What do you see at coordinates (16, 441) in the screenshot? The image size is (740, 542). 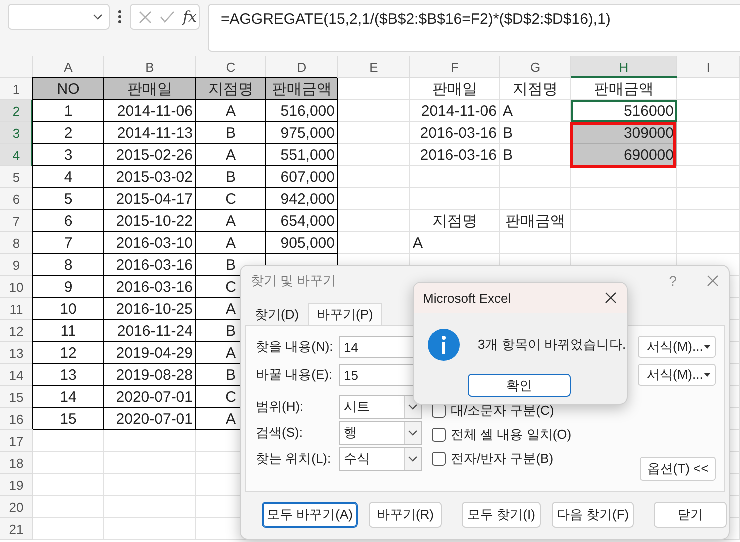 I see `row-header: 17` at bounding box center [16, 441].